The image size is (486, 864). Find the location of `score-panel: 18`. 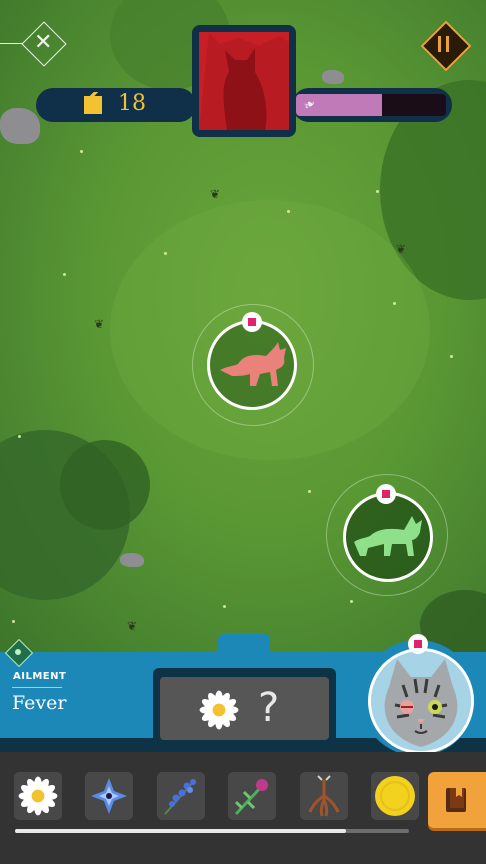

score-panel: 18 is located at coordinates (116, 105).